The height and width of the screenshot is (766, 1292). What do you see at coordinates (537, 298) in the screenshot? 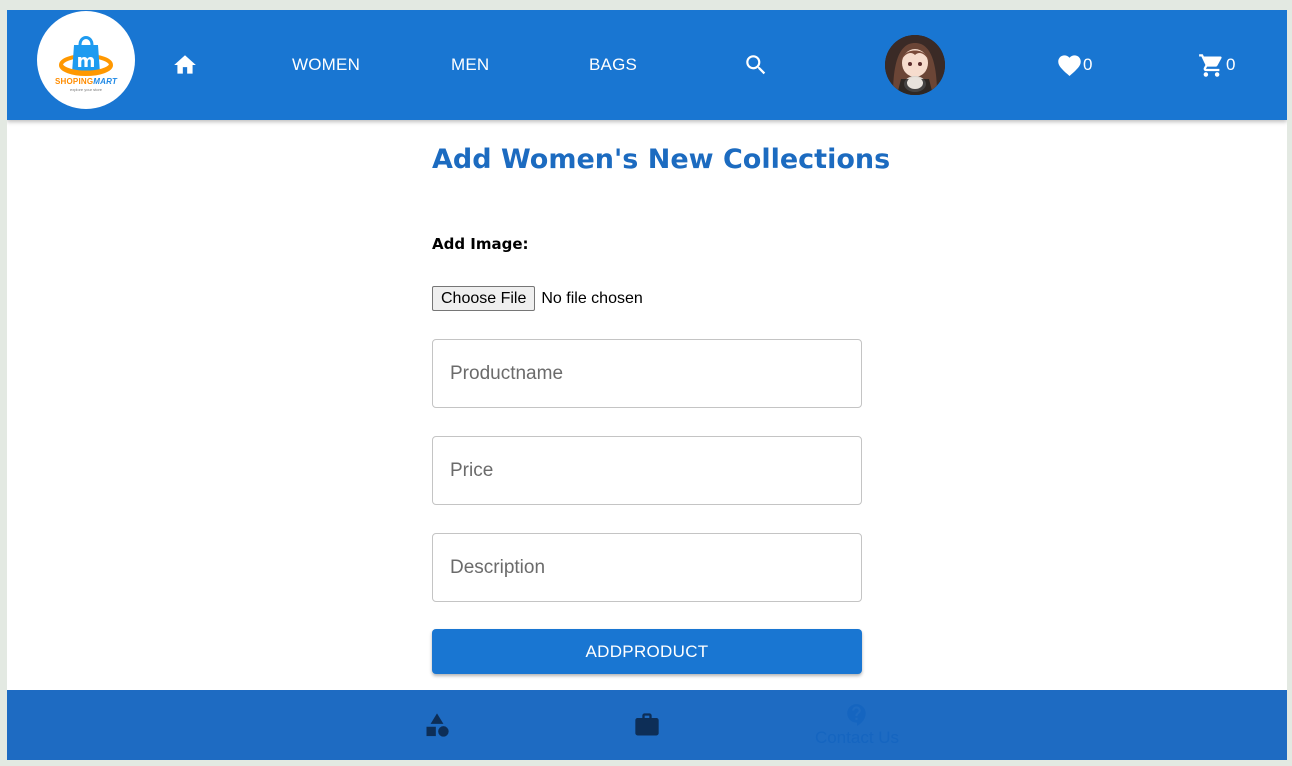
I see `file-input: Choose File No file chosen` at bounding box center [537, 298].